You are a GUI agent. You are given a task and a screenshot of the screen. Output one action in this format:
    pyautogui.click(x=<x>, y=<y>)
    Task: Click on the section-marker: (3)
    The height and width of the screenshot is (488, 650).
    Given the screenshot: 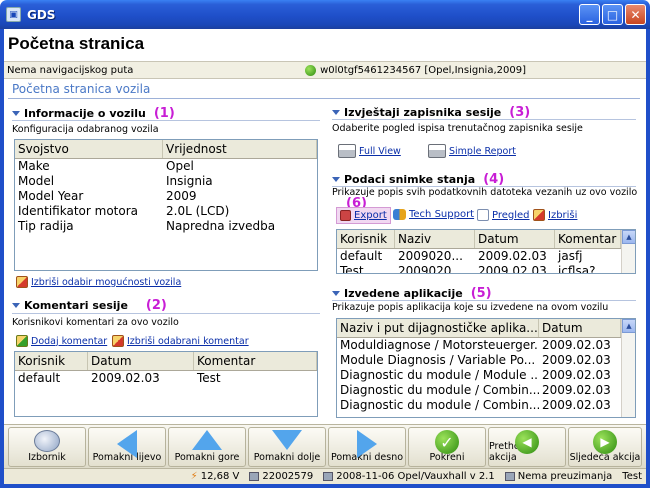 What is the action you would take?
    pyautogui.click(x=520, y=112)
    